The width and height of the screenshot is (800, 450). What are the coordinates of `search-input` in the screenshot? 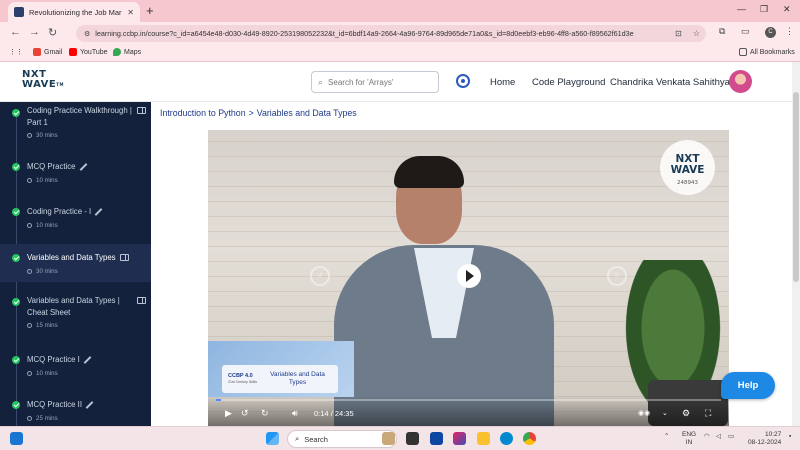 It's located at (378, 82).